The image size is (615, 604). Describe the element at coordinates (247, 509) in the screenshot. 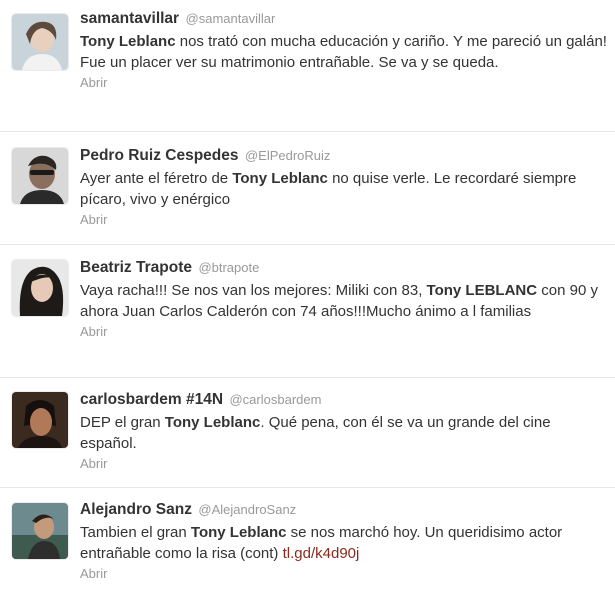

I see `user-handle: @AlejandroSanz` at that location.